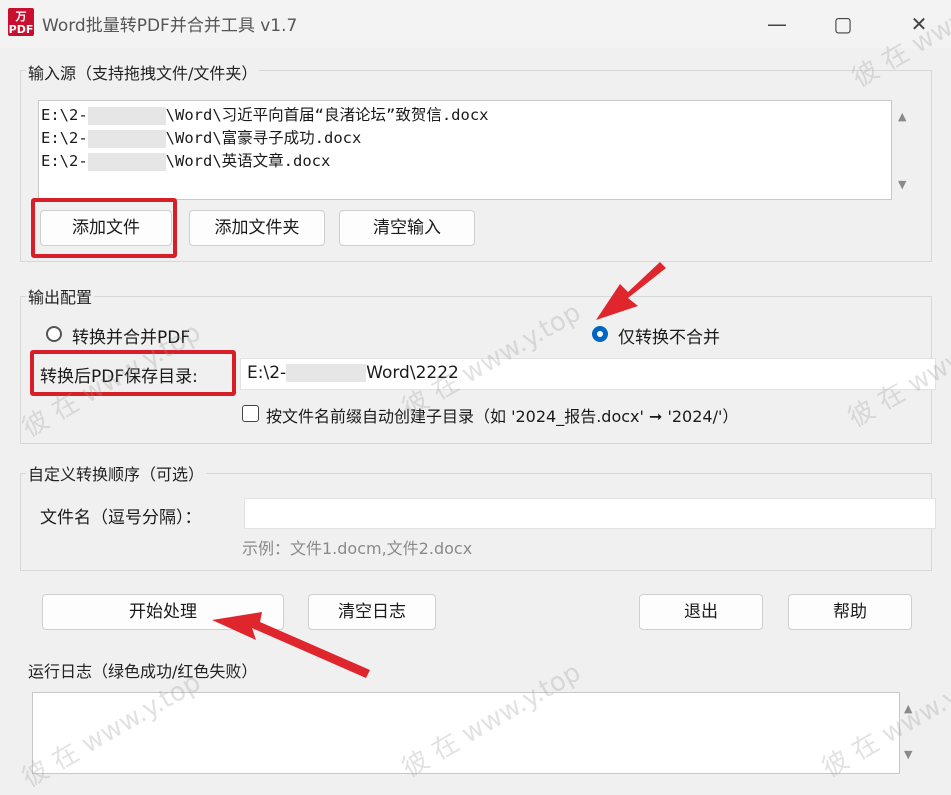 The height and width of the screenshot is (795, 951). Describe the element at coordinates (291, 645) in the screenshot. I see `arrow-to-start-icon` at that location.